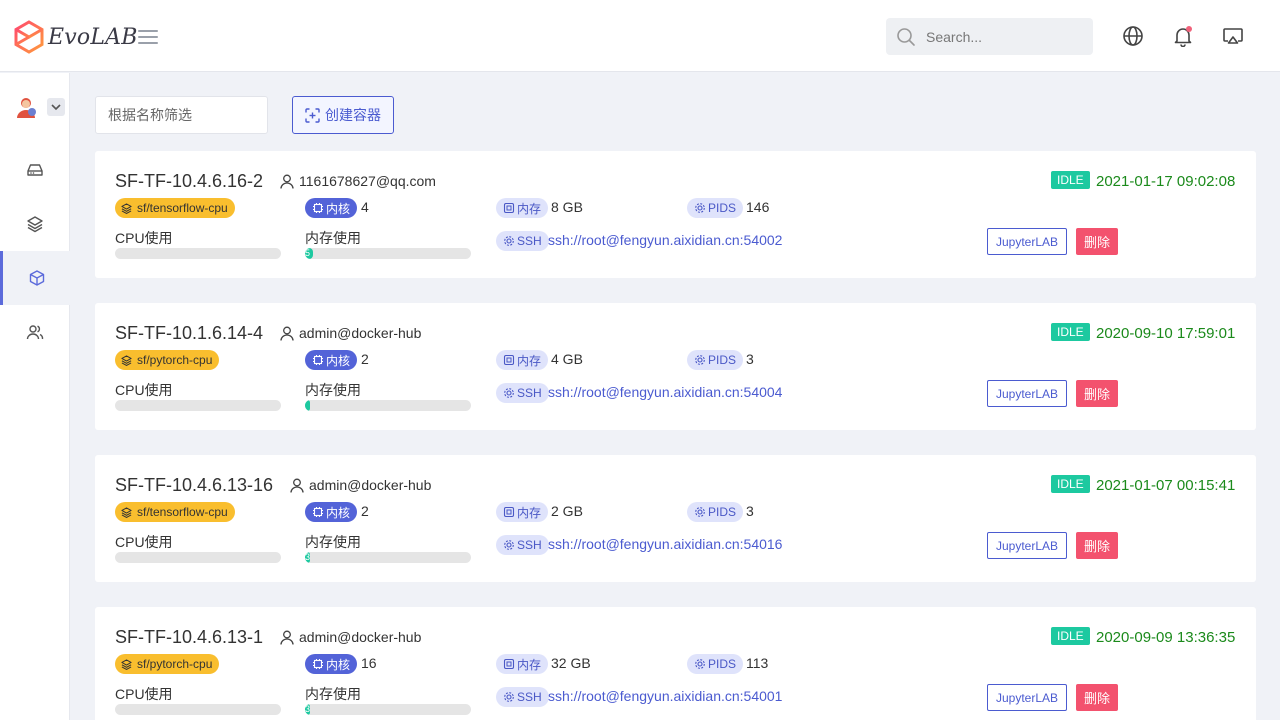 The width and height of the screenshot is (1280, 720). Describe the element at coordinates (29, 37) in the screenshot. I see `evolab-logo-icon` at that location.